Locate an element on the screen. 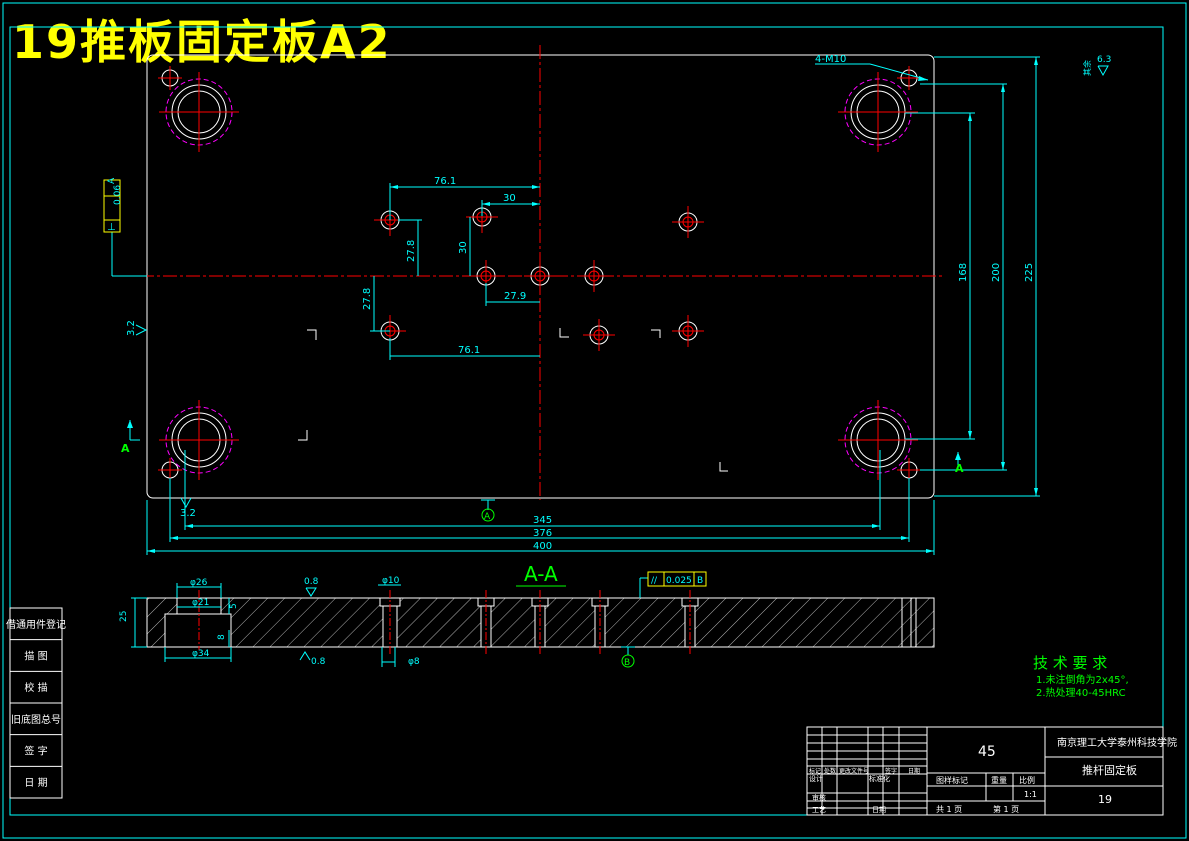 This screenshot has height=841, width=1189. section-marker-right: A is located at coordinates (959, 468).